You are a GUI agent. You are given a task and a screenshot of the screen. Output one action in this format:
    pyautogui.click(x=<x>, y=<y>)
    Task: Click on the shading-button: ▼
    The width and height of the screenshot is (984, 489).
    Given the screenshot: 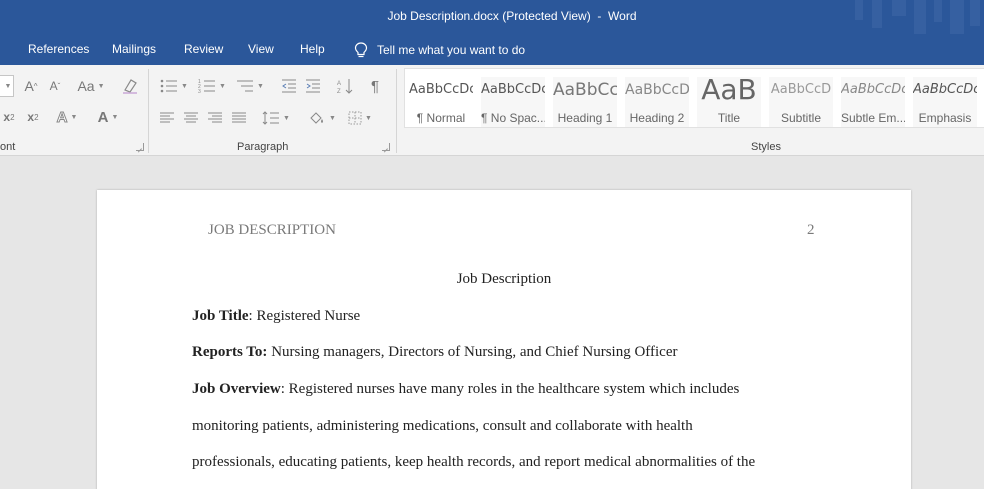 What is the action you would take?
    pyautogui.click(x=322, y=118)
    